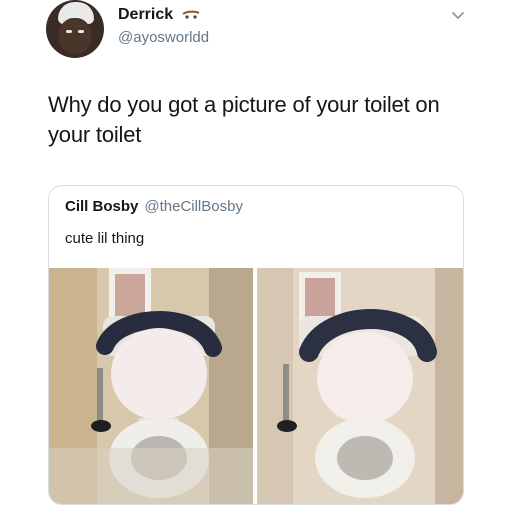 The image size is (512, 512). What do you see at coordinates (105, 238) in the screenshot?
I see `quoted-tweet-text: cute lil thing` at bounding box center [105, 238].